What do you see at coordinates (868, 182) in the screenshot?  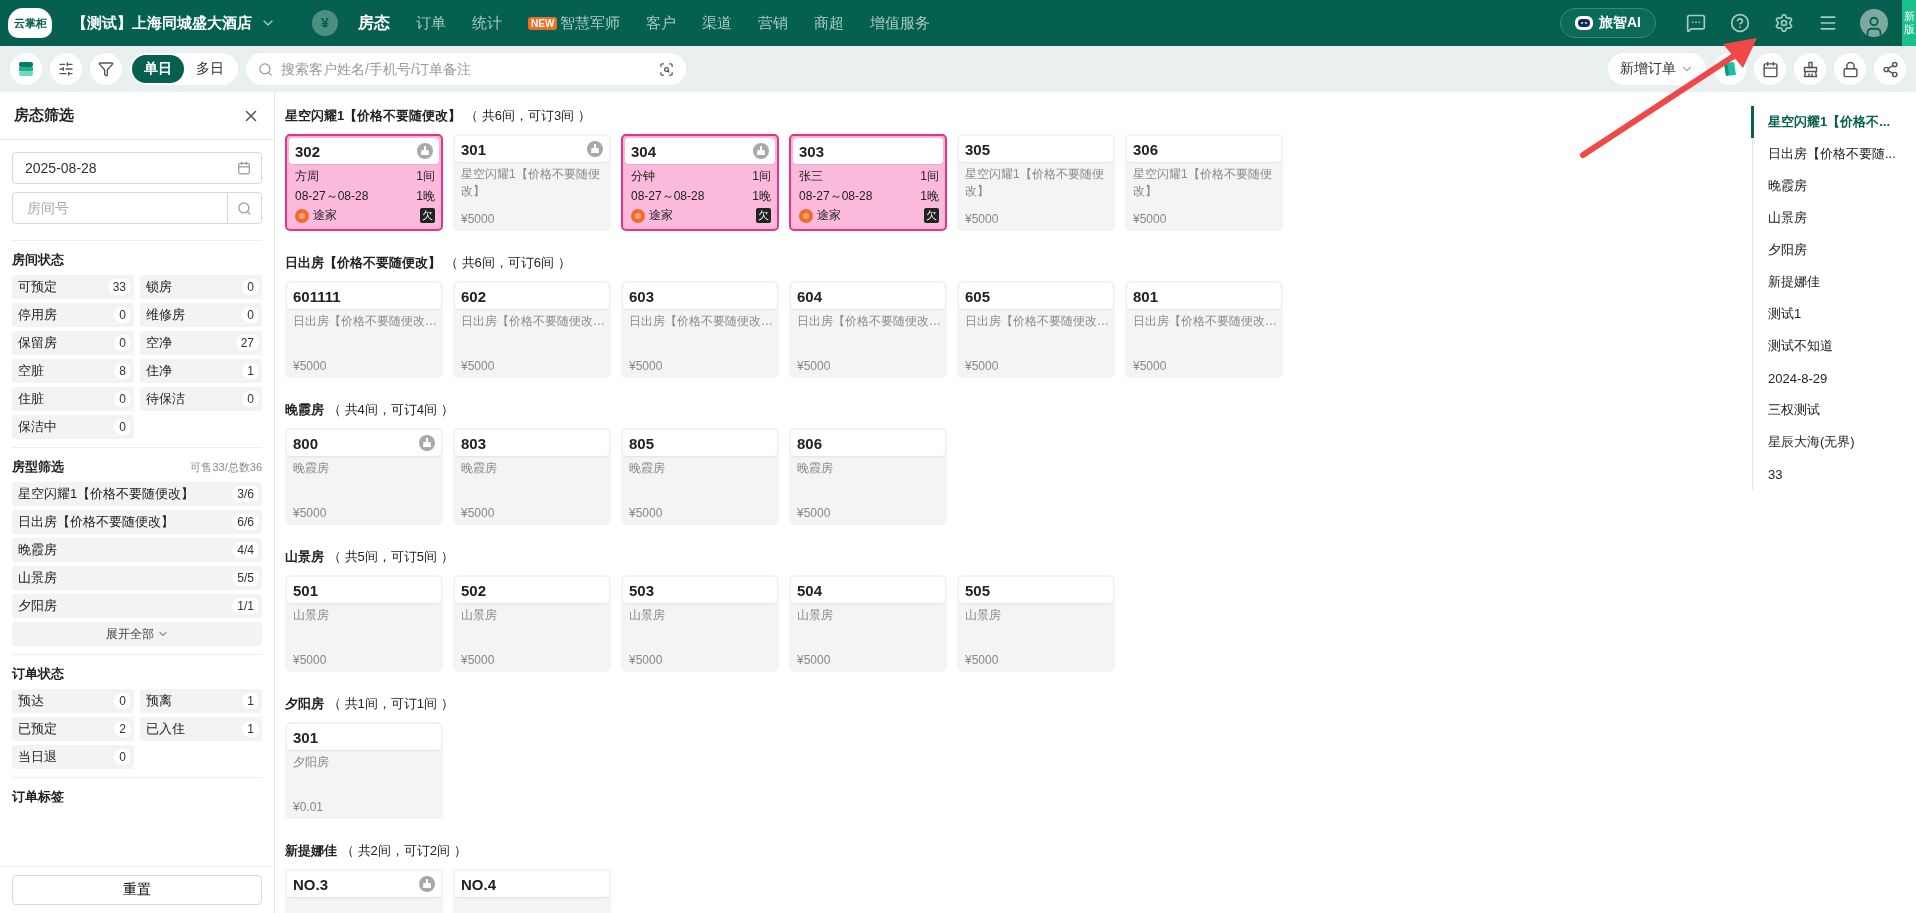 I see `booked-room-card: 303 张三 1间 08-27～08-28 1晚 途家 欠` at bounding box center [868, 182].